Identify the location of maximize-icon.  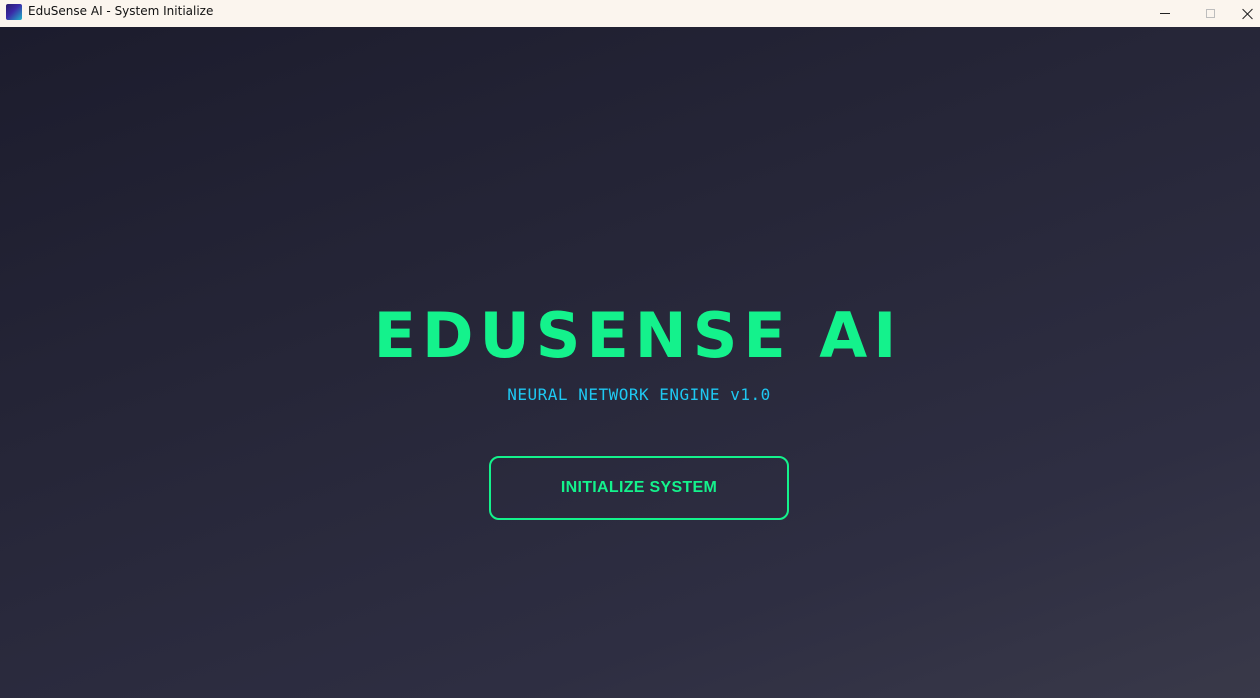
(1210, 13).